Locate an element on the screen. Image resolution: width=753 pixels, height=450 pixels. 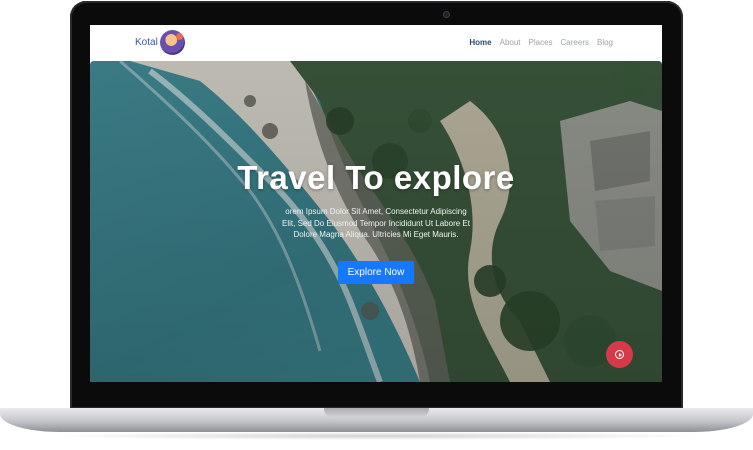
camera-icon is located at coordinates (446, 14).